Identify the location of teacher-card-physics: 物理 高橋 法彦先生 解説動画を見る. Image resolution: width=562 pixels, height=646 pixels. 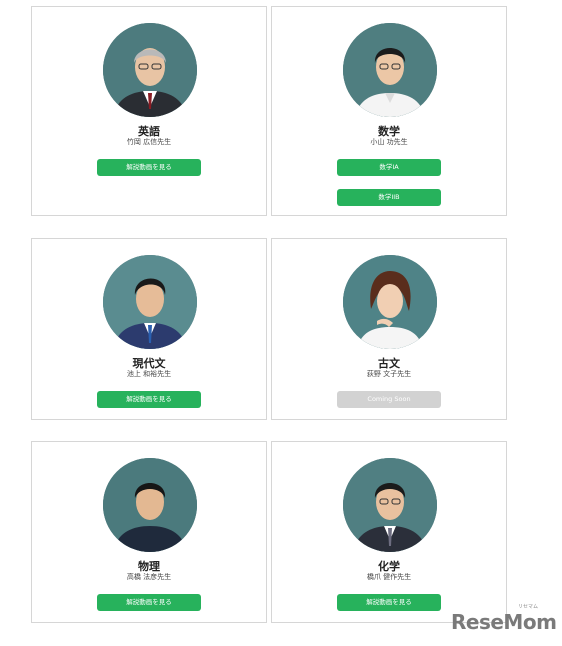
(149, 532).